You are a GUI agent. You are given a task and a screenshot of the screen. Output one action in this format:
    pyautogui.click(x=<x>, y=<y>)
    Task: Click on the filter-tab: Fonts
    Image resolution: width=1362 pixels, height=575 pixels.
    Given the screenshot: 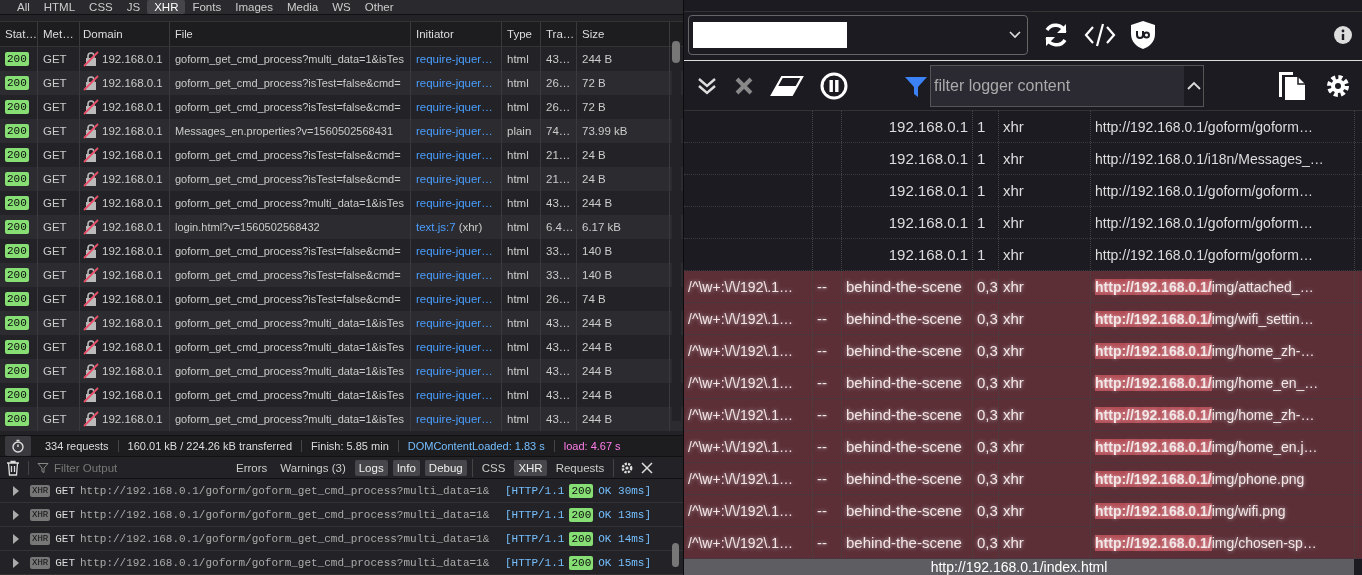 What is the action you would take?
    pyautogui.click(x=207, y=7)
    